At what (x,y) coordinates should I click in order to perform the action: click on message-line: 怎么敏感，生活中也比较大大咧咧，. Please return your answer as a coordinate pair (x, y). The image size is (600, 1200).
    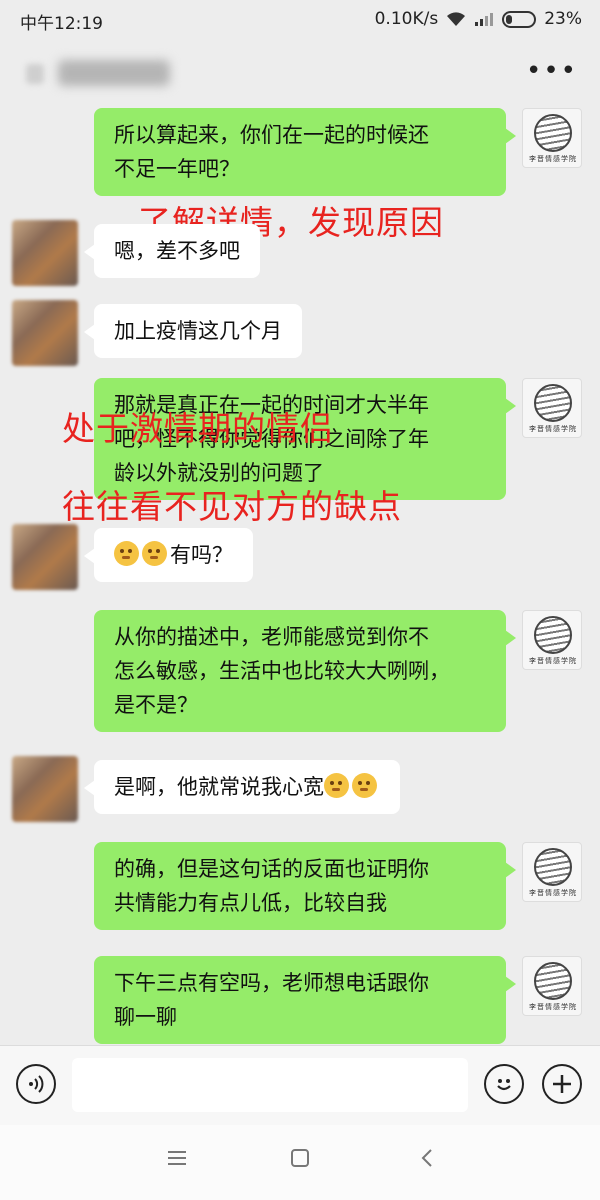
    Looking at the image, I should click on (282, 671).